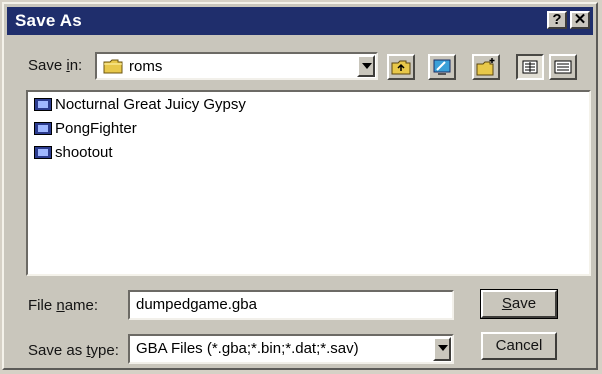 The width and height of the screenshot is (602, 374). I want to click on window-title: Save As, so click(48, 20).